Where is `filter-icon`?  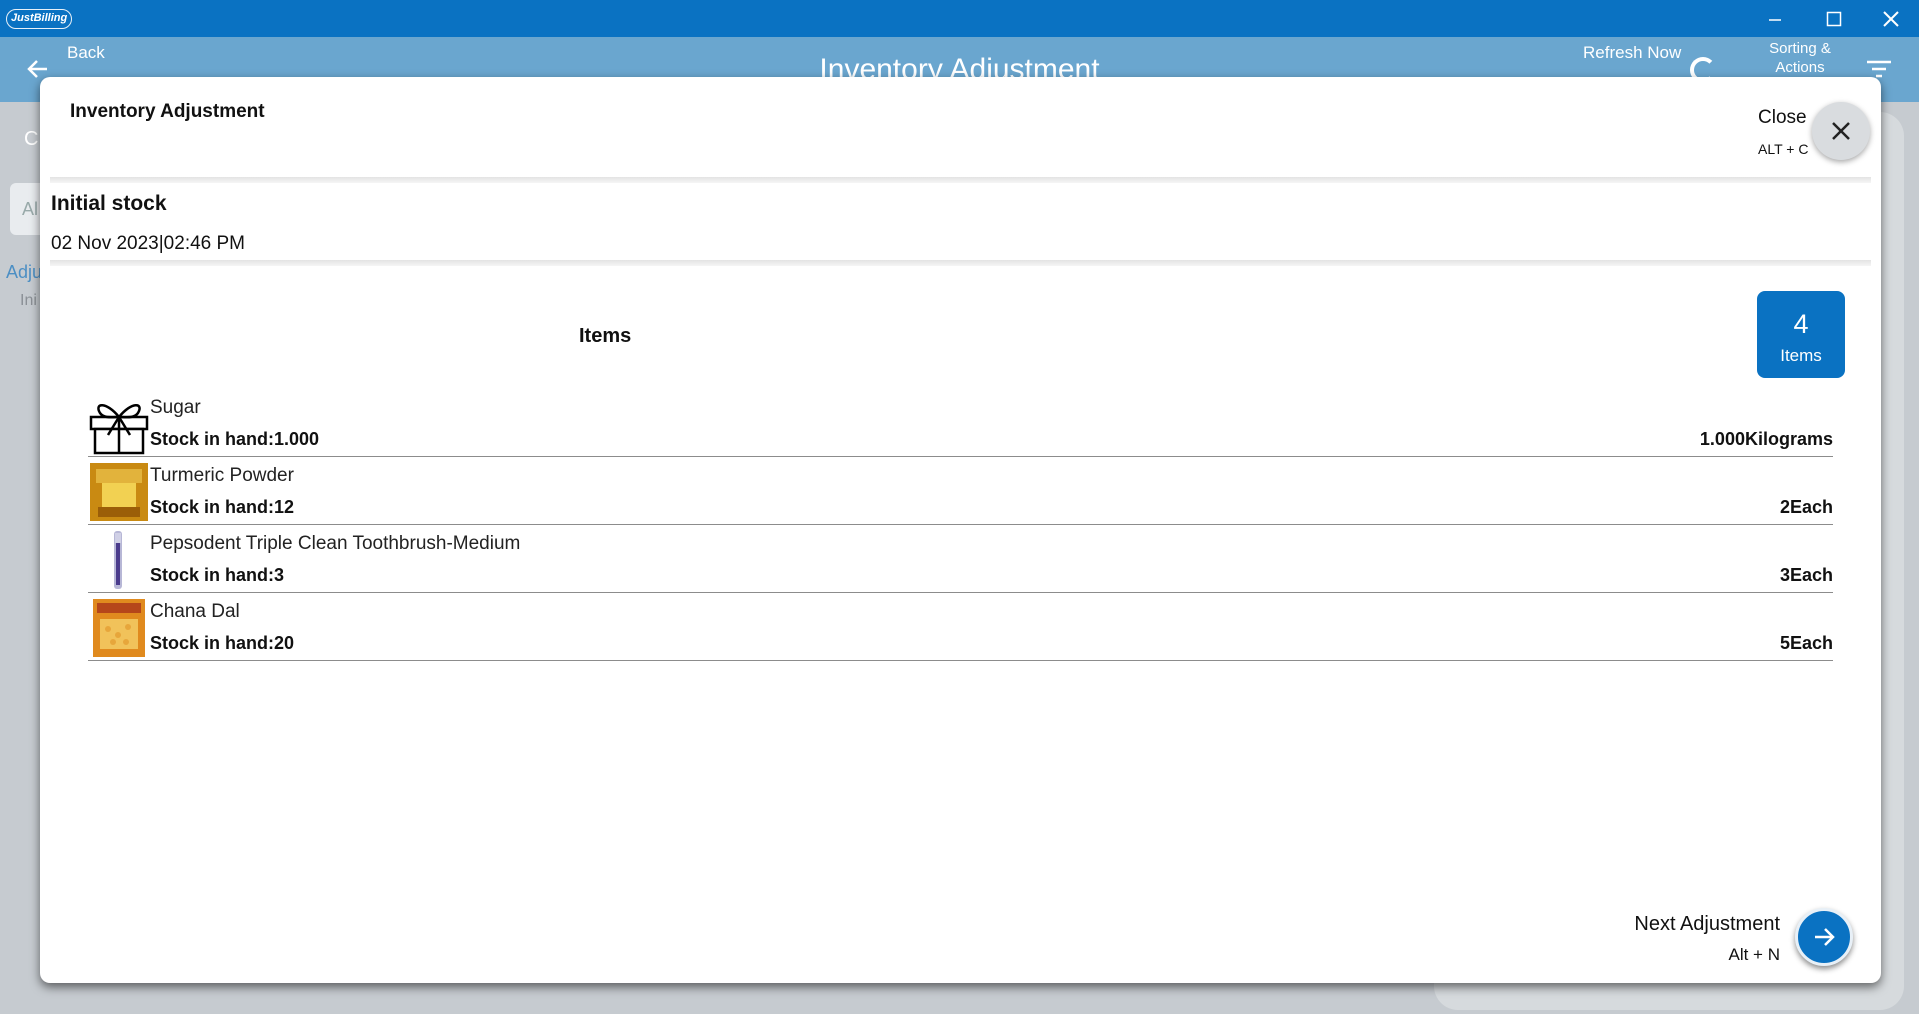 filter-icon is located at coordinates (1879, 69).